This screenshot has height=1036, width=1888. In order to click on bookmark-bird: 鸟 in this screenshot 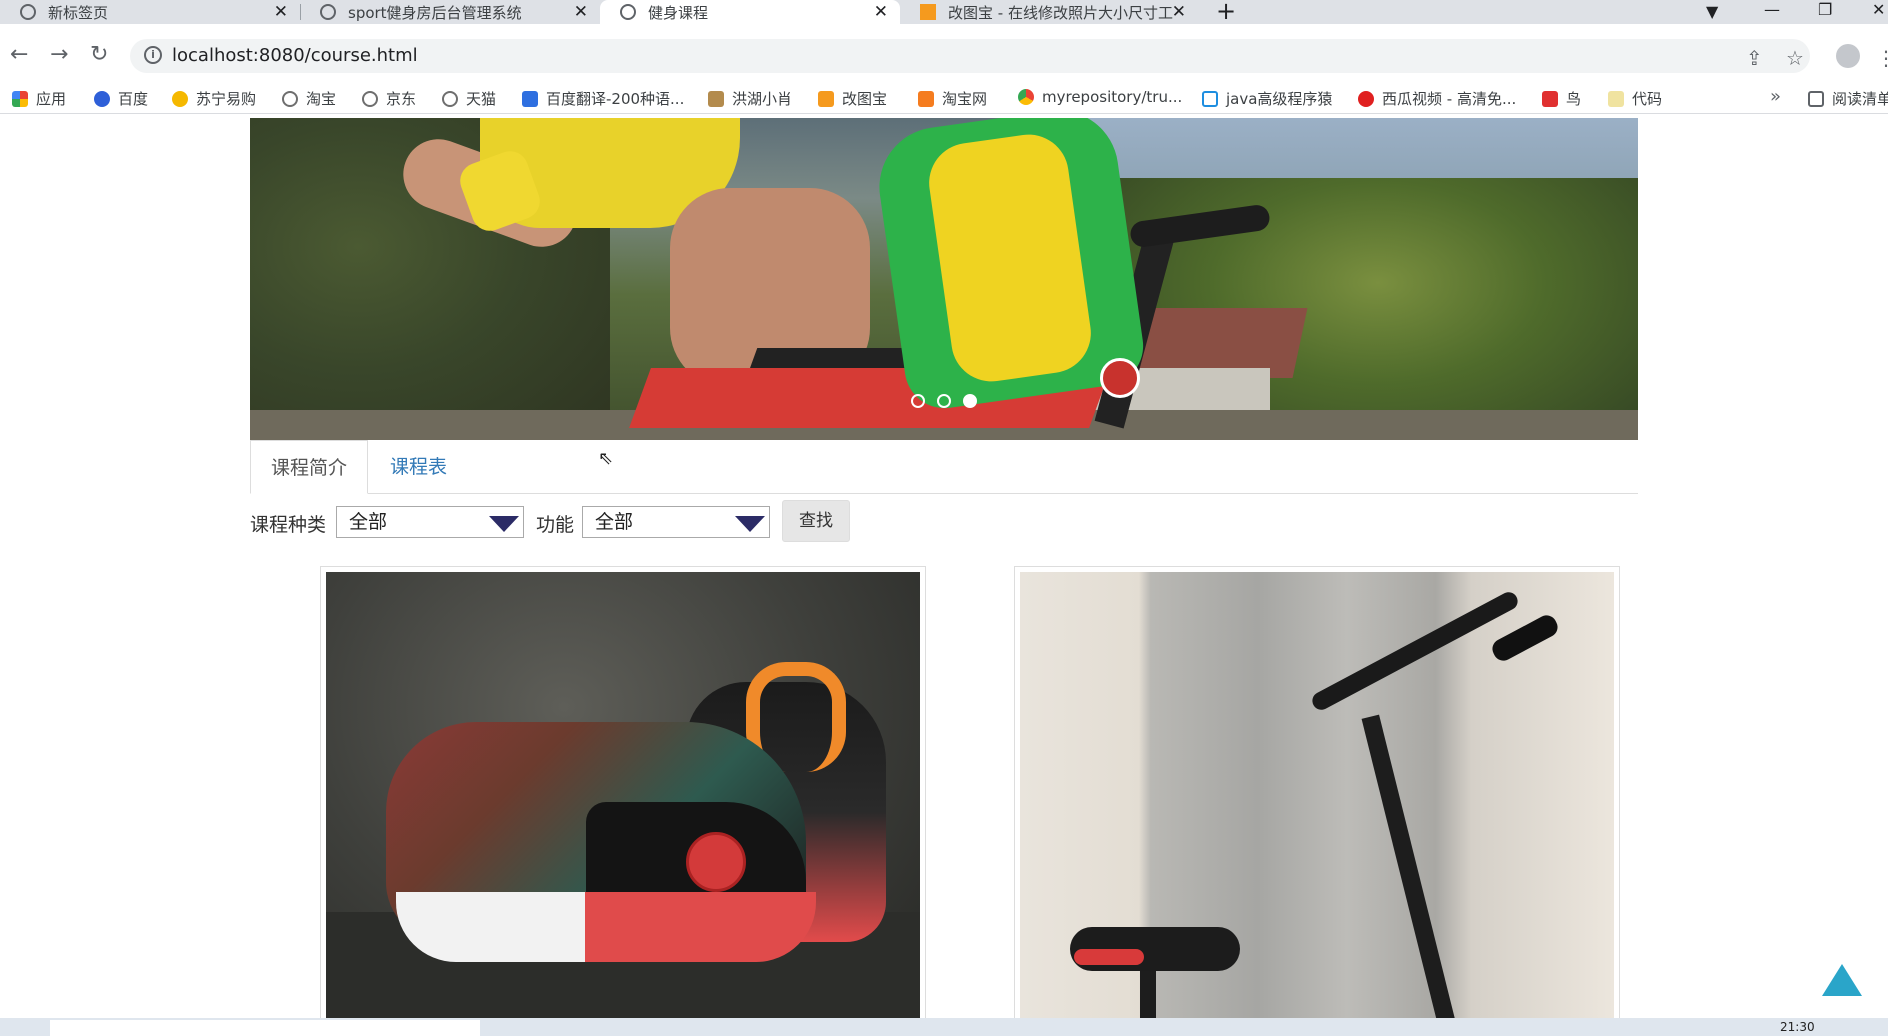, I will do `click(1561, 98)`.